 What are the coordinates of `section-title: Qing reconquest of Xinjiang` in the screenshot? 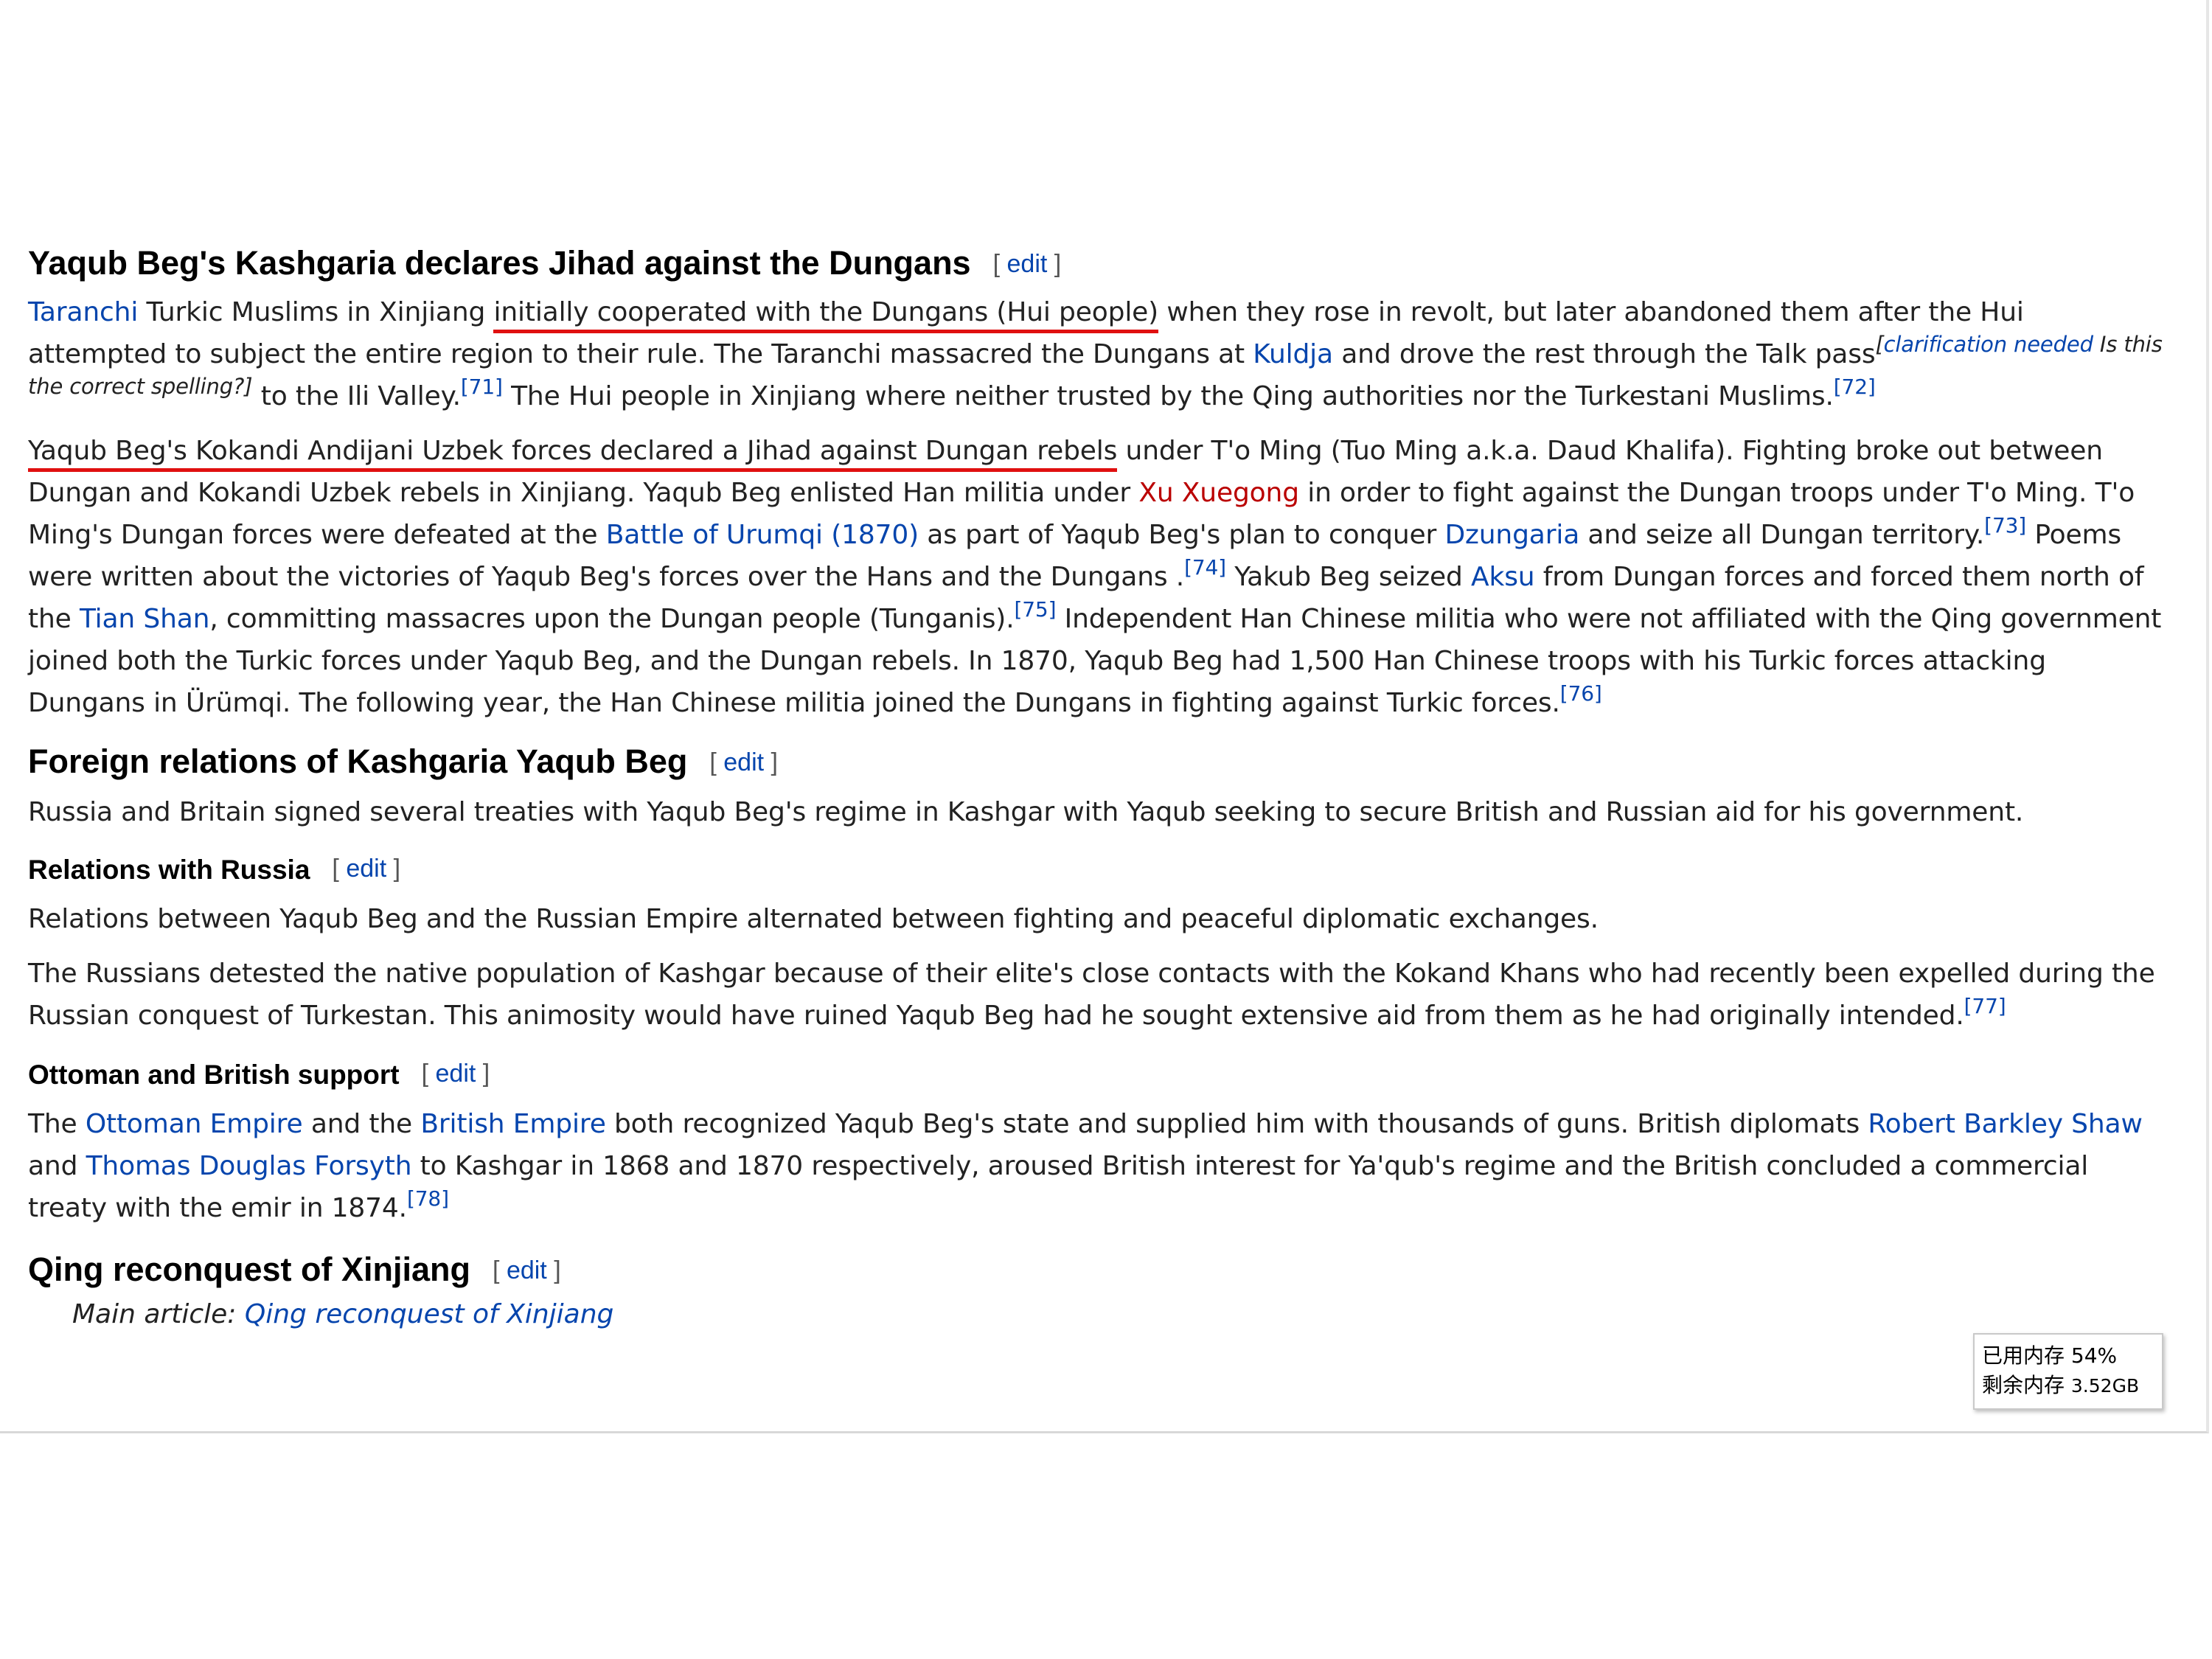 It's located at (249, 1269).